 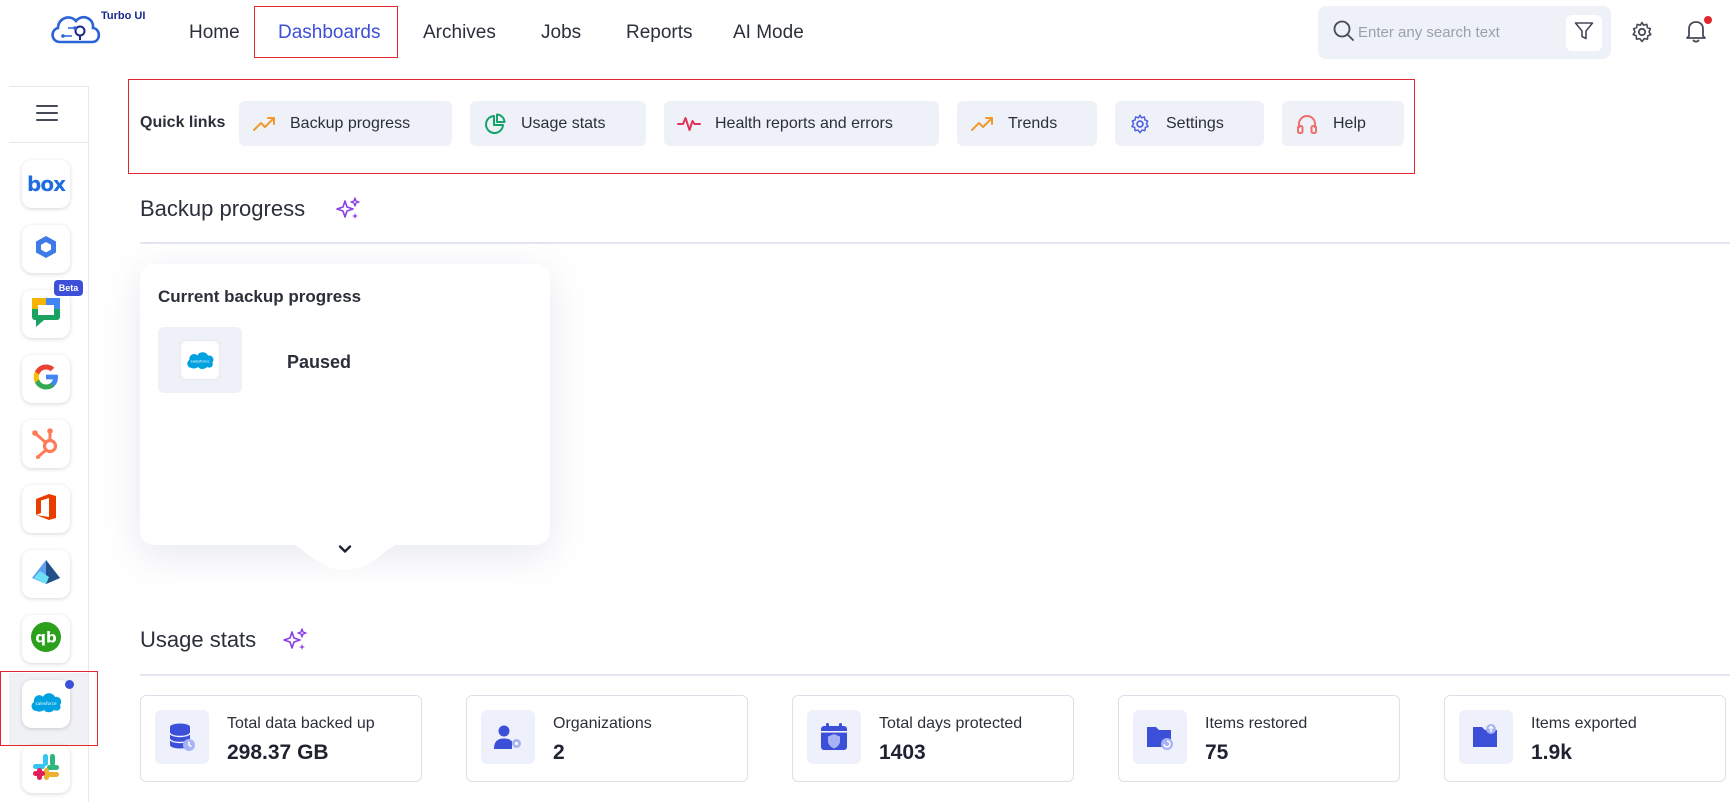 I want to click on sidebar-item-slack, so click(x=46, y=769).